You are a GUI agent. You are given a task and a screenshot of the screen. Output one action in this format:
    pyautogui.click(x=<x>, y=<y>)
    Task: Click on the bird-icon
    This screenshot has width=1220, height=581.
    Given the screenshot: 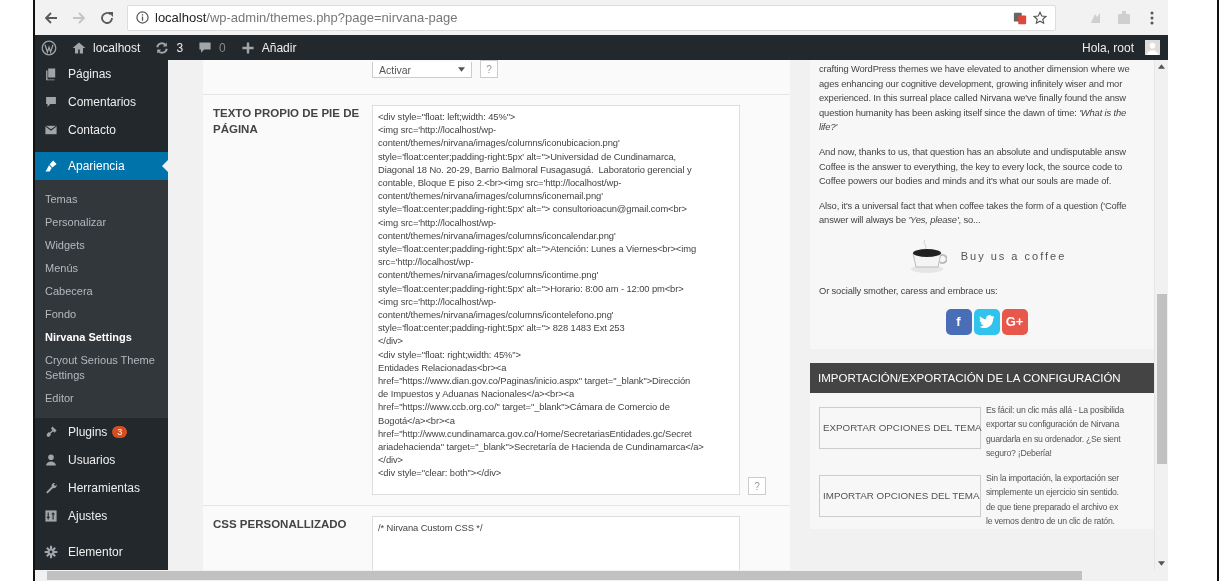 What is the action you would take?
    pyautogui.click(x=986, y=322)
    